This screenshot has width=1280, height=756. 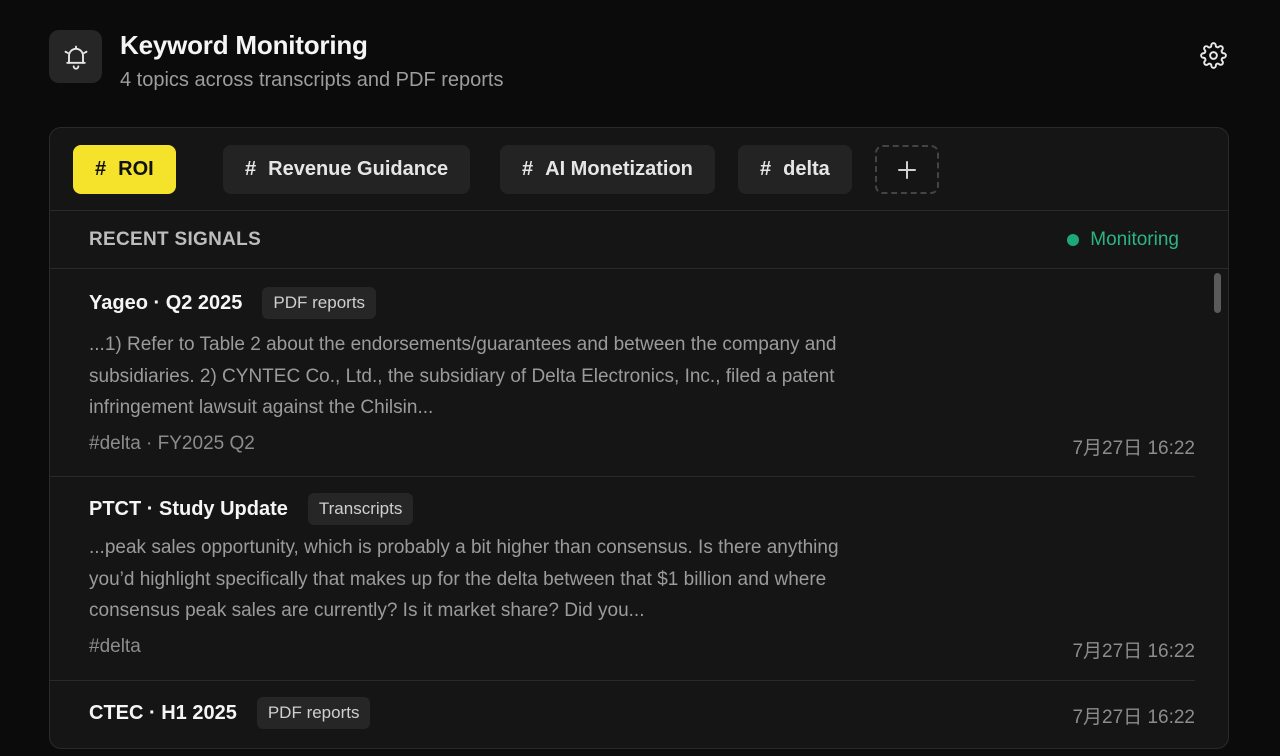 I want to click on app-icon, so click(x=75, y=56).